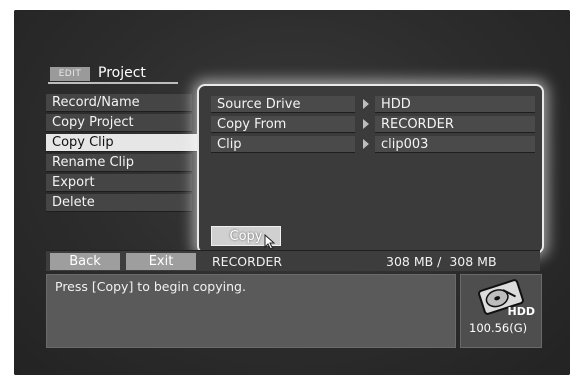 Image resolution: width=583 pixels, height=382 pixels. Describe the element at coordinates (455, 124) in the screenshot. I see `copy-from-value: RECORDER` at that location.